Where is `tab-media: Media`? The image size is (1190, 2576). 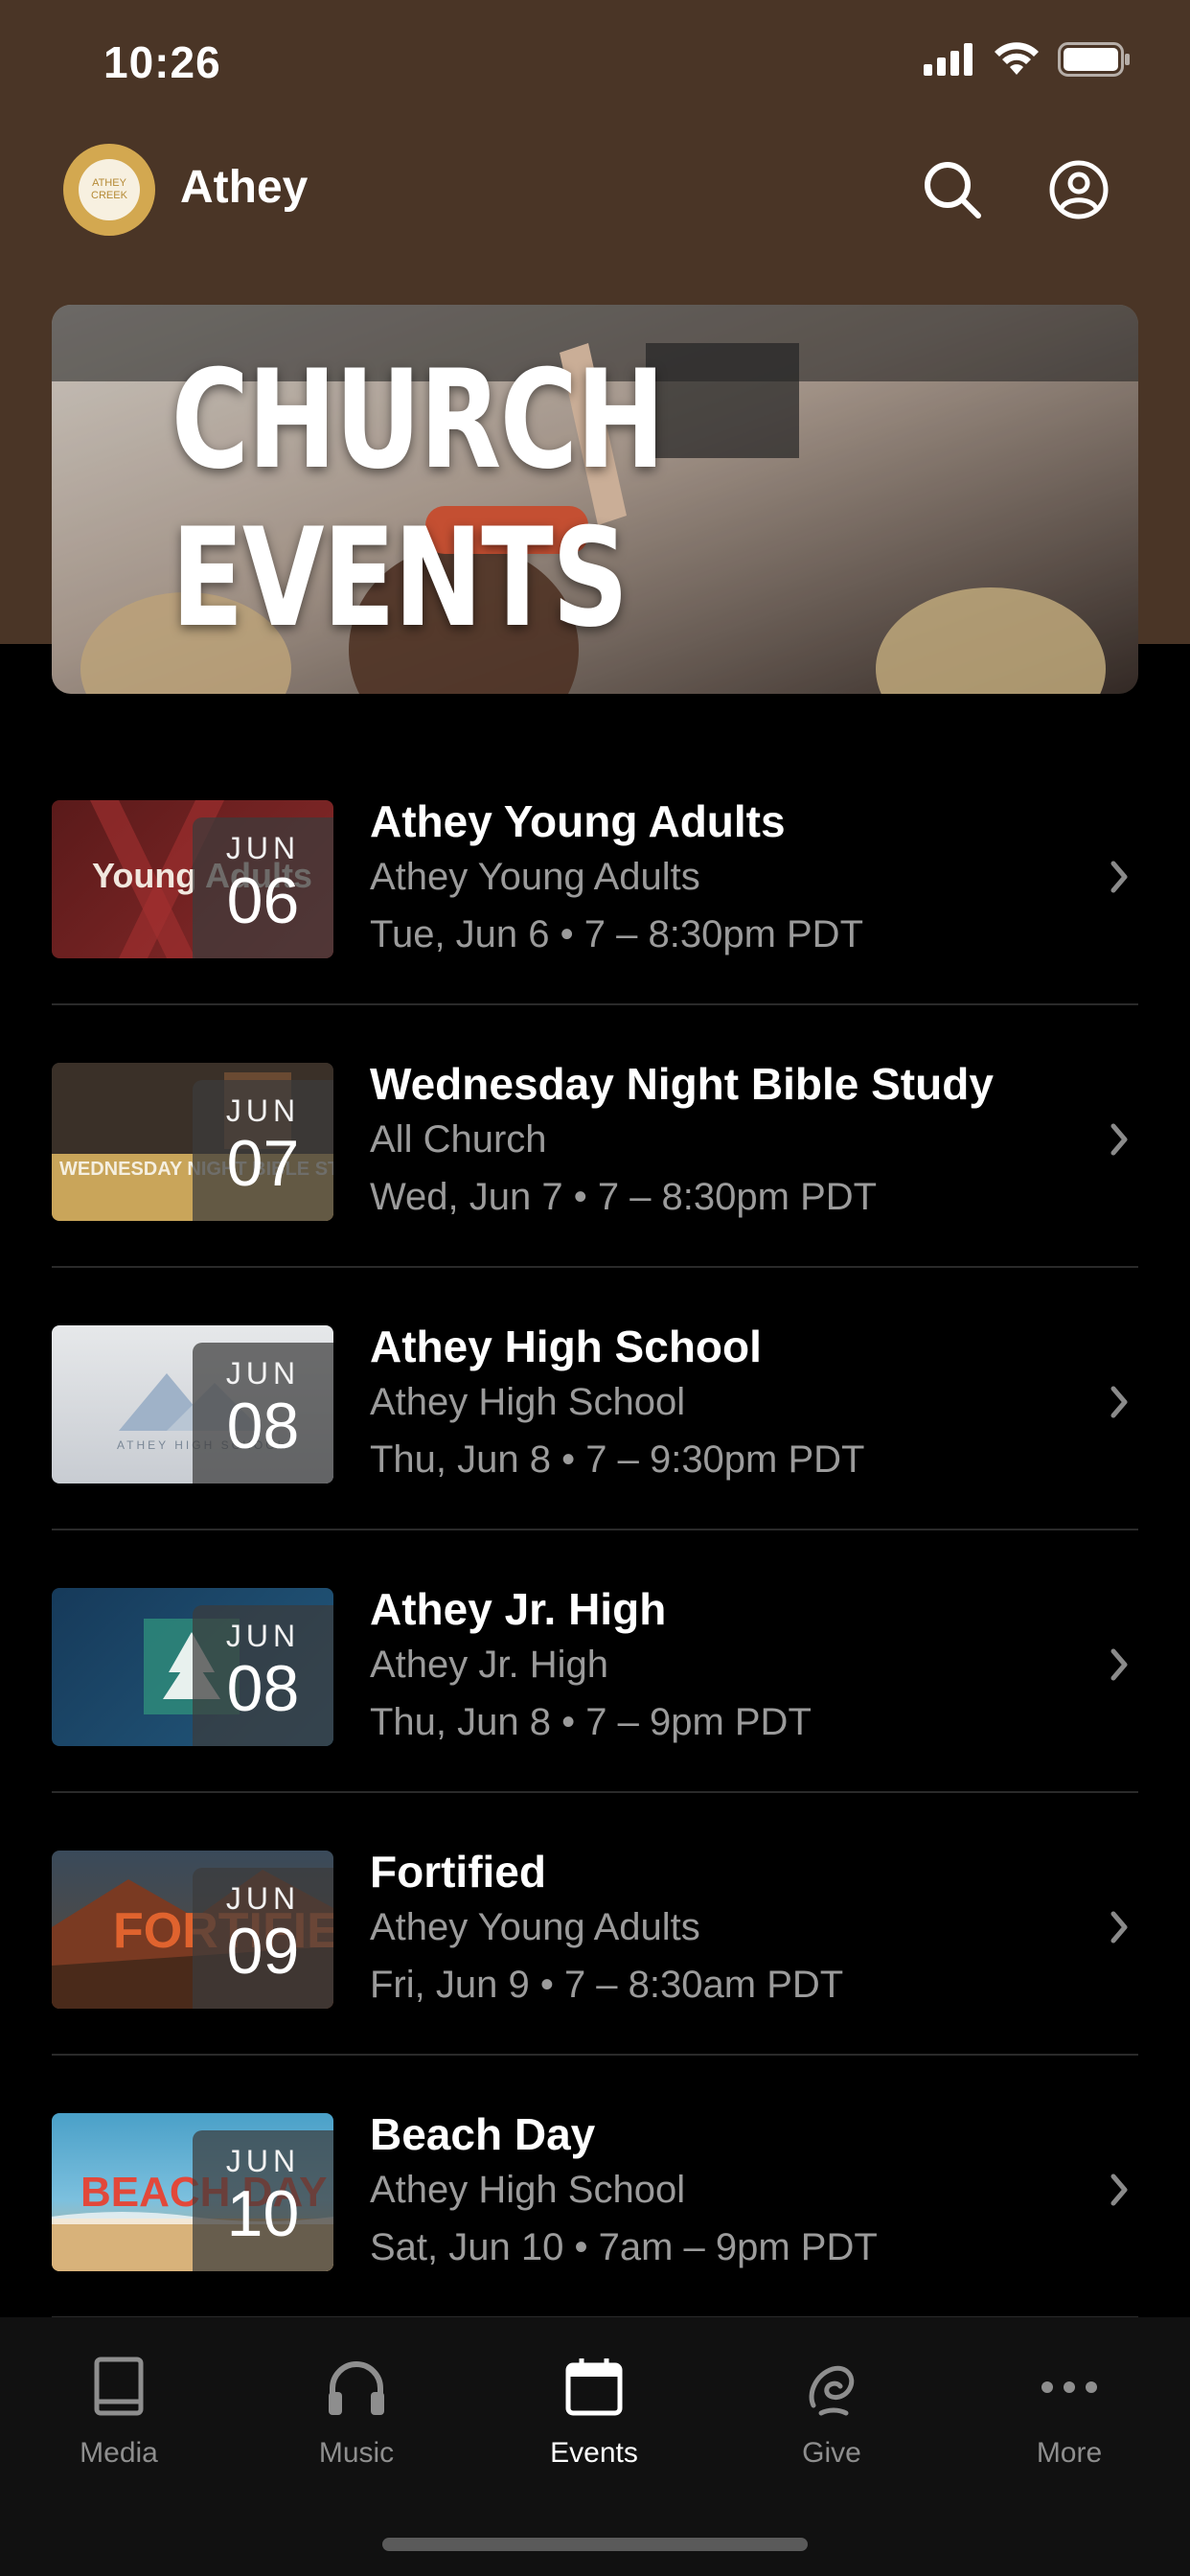 tab-media: Media is located at coordinates (119, 2413).